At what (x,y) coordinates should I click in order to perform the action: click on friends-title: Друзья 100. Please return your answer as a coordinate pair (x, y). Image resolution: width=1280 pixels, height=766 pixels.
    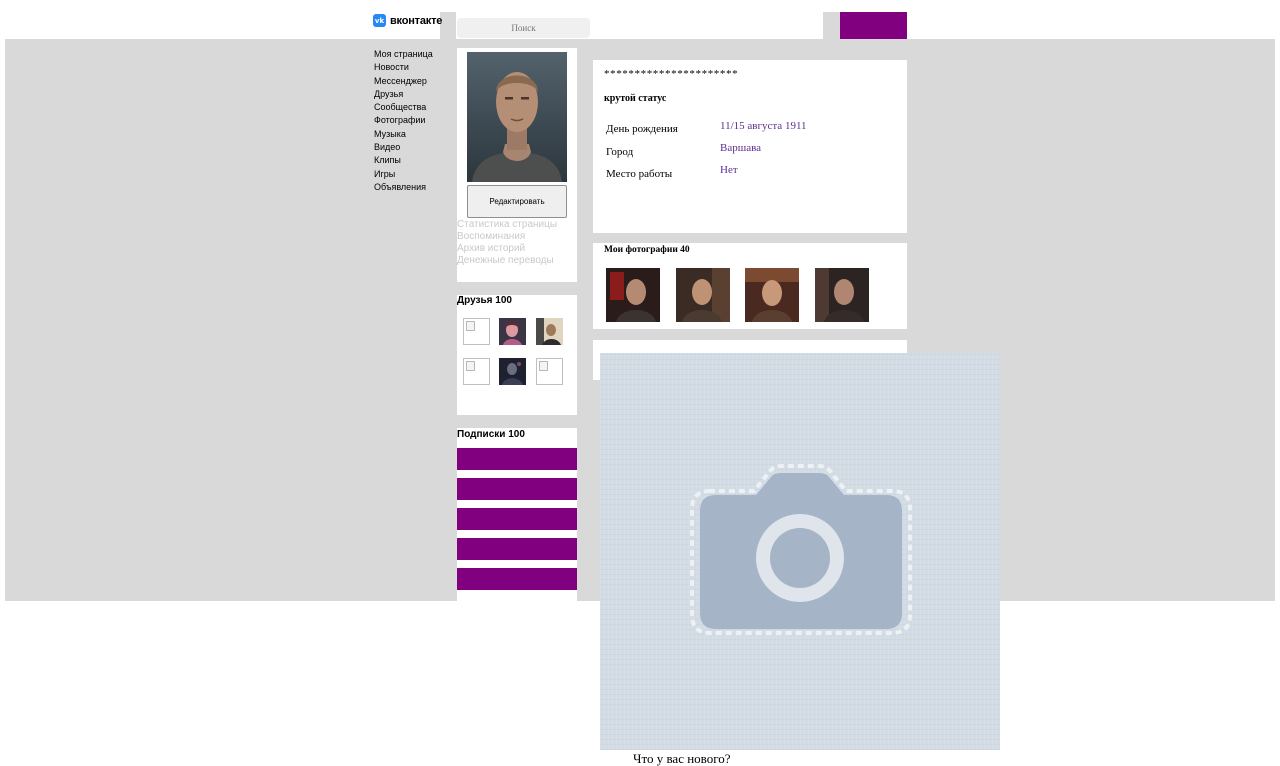
    Looking at the image, I should click on (484, 300).